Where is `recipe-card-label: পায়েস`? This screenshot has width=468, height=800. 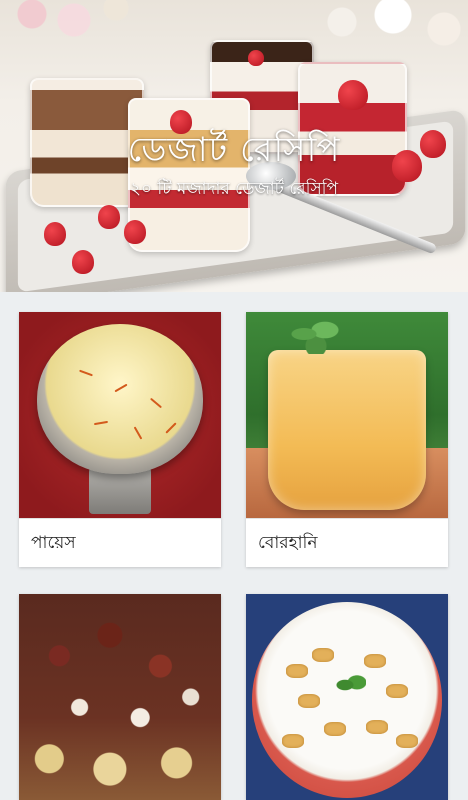
recipe-card-label: পায়েস is located at coordinates (120, 542).